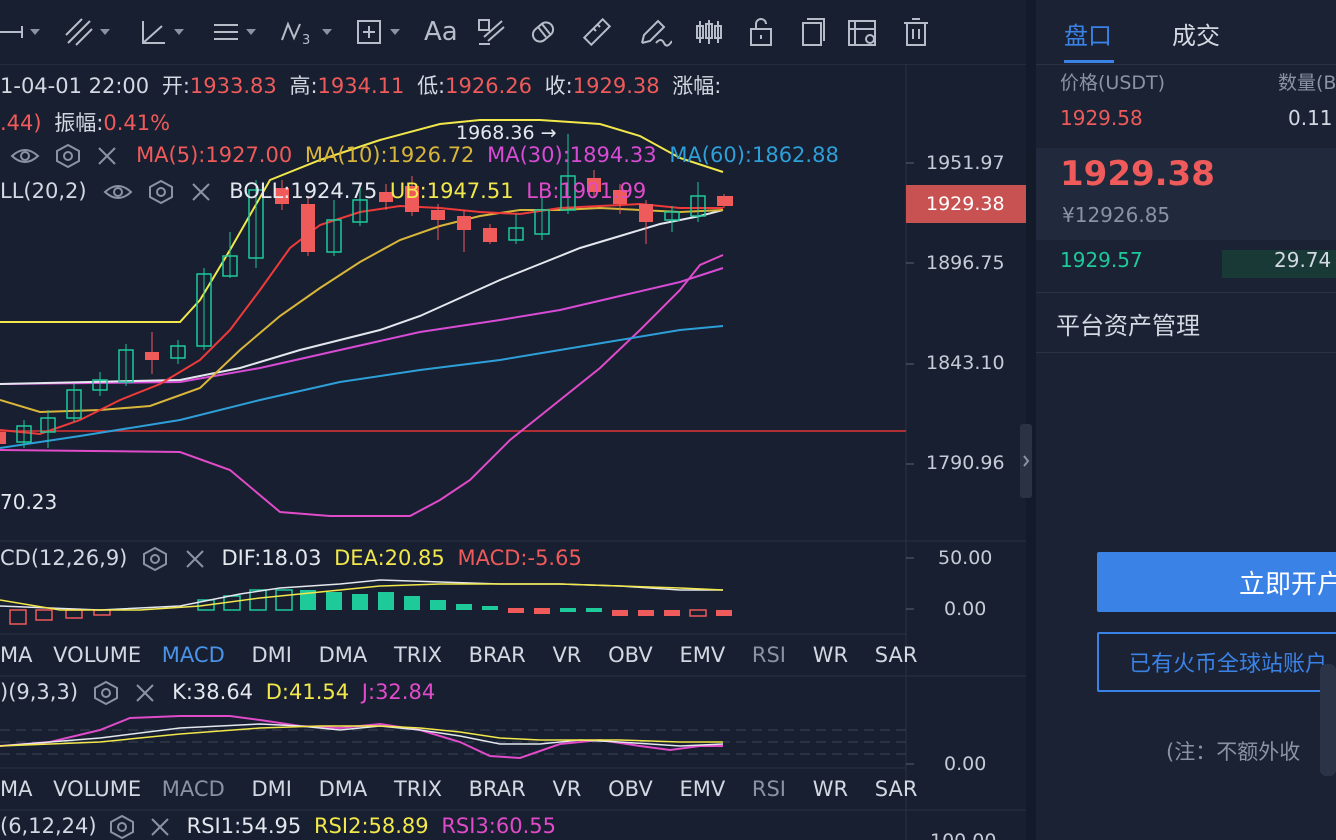 This screenshot has height=840, width=1336. Describe the element at coordinates (1196, 33) in the screenshot. I see `tab-trades: 成交` at that location.